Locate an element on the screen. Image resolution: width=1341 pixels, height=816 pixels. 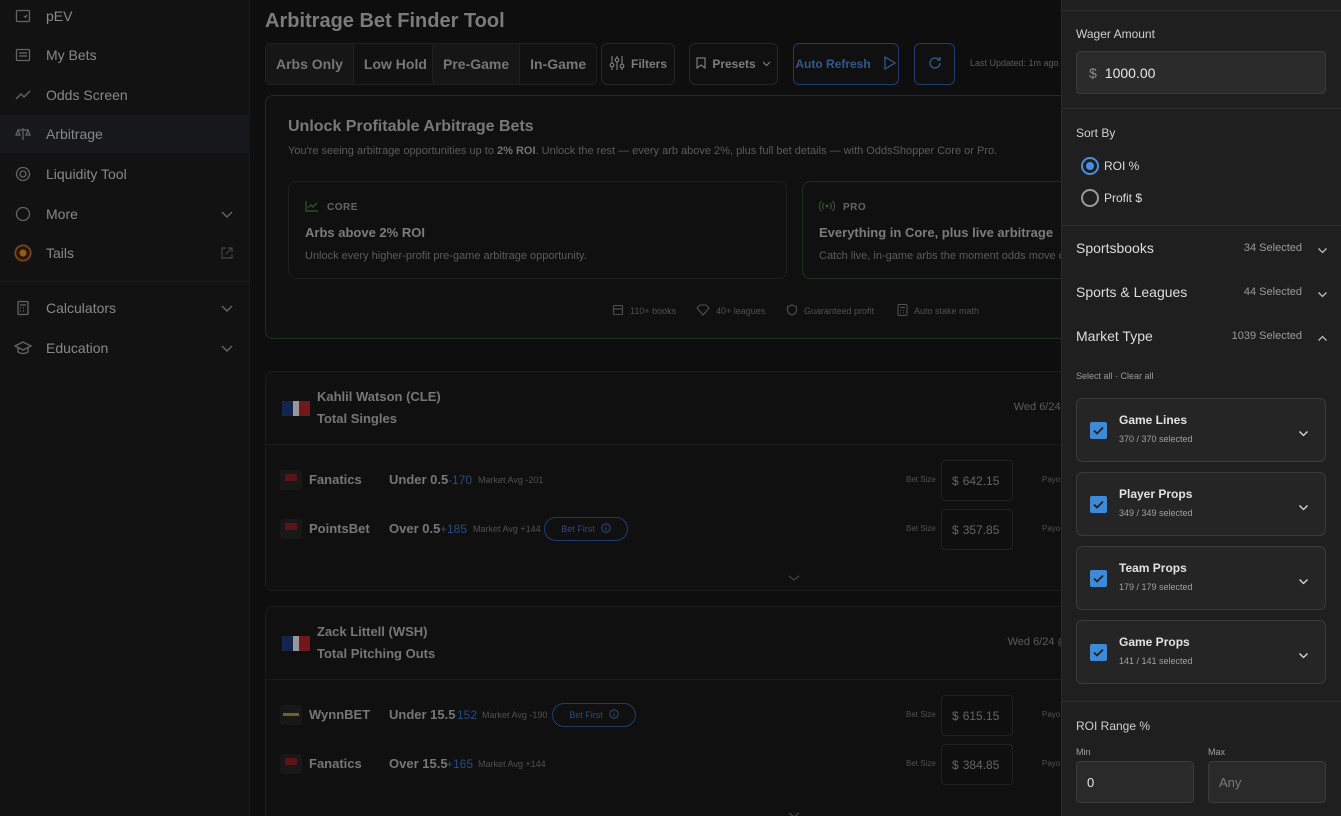
receipt-icon is located at coordinates (23, 55).